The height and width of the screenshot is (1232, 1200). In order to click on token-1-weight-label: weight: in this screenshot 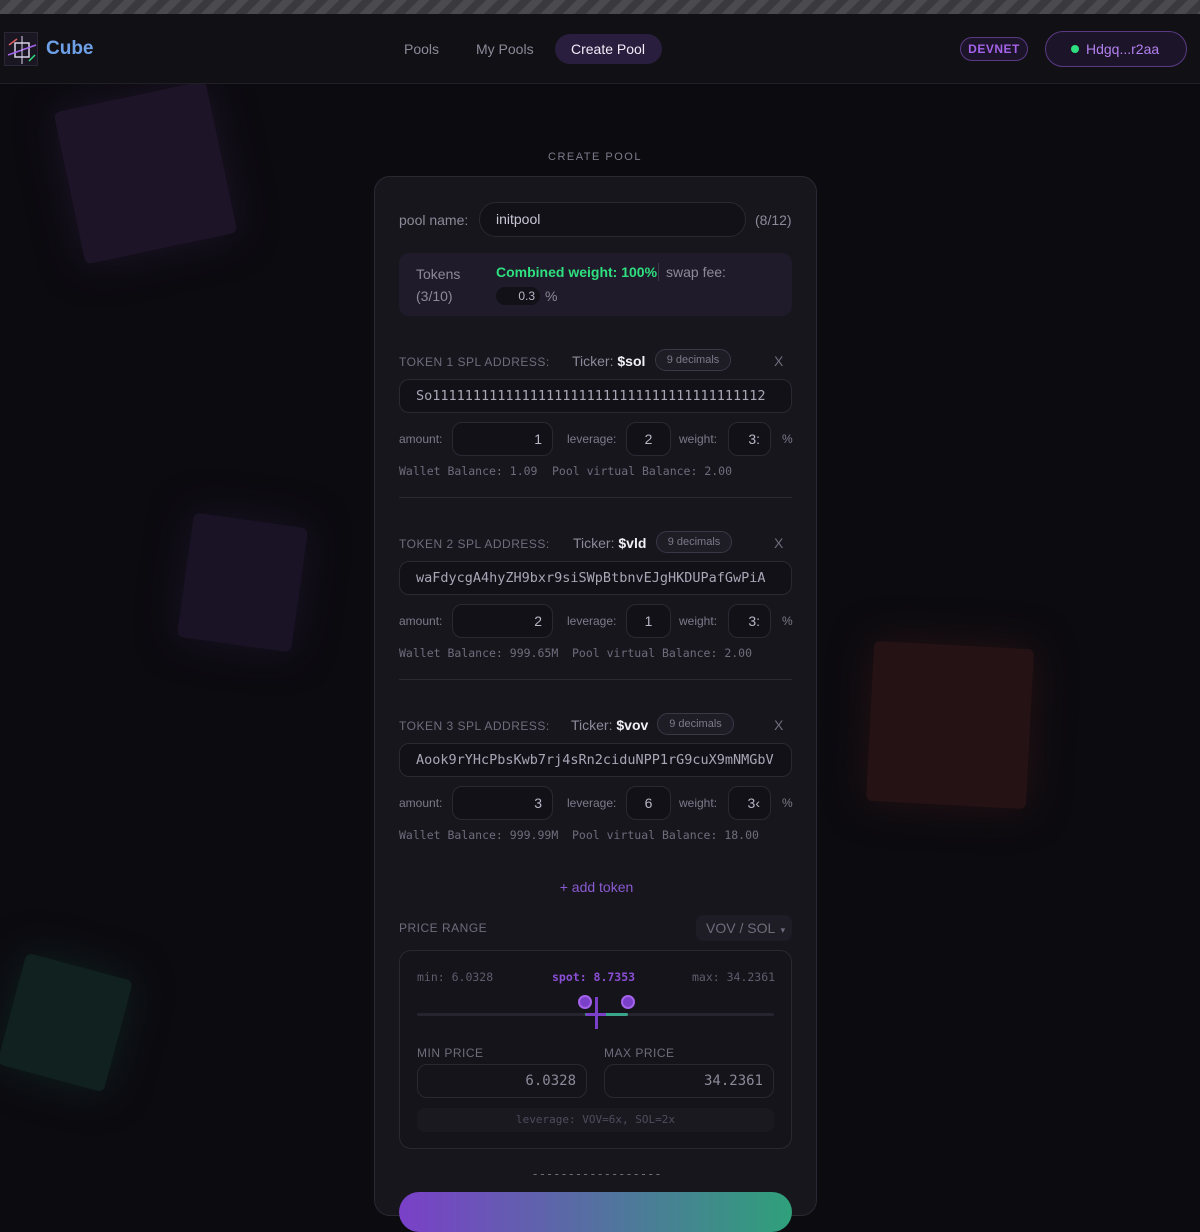, I will do `click(698, 439)`.